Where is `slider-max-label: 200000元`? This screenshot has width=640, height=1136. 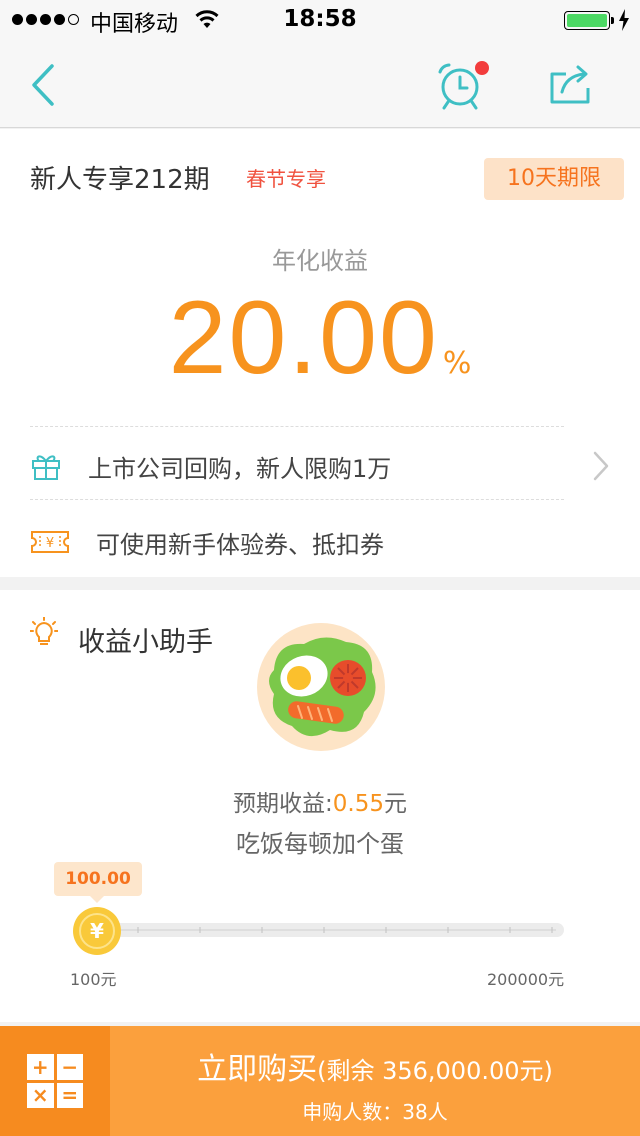 slider-max-label: 200000元 is located at coordinates (526, 979).